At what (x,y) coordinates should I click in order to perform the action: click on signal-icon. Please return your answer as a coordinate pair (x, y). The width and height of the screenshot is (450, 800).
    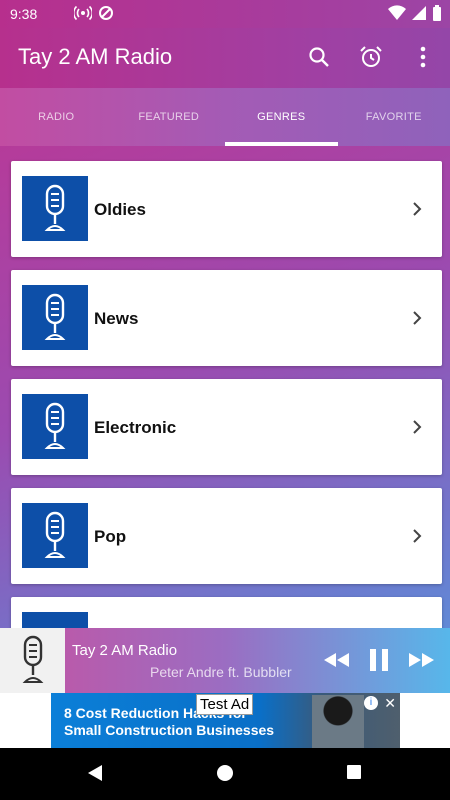
    Looking at the image, I should click on (419, 13).